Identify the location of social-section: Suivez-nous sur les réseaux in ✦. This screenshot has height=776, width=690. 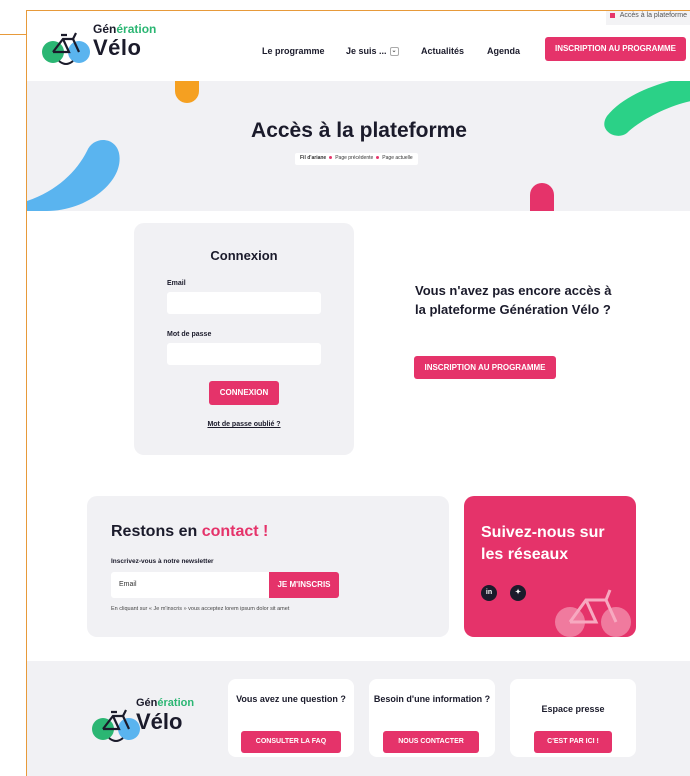
(550, 566).